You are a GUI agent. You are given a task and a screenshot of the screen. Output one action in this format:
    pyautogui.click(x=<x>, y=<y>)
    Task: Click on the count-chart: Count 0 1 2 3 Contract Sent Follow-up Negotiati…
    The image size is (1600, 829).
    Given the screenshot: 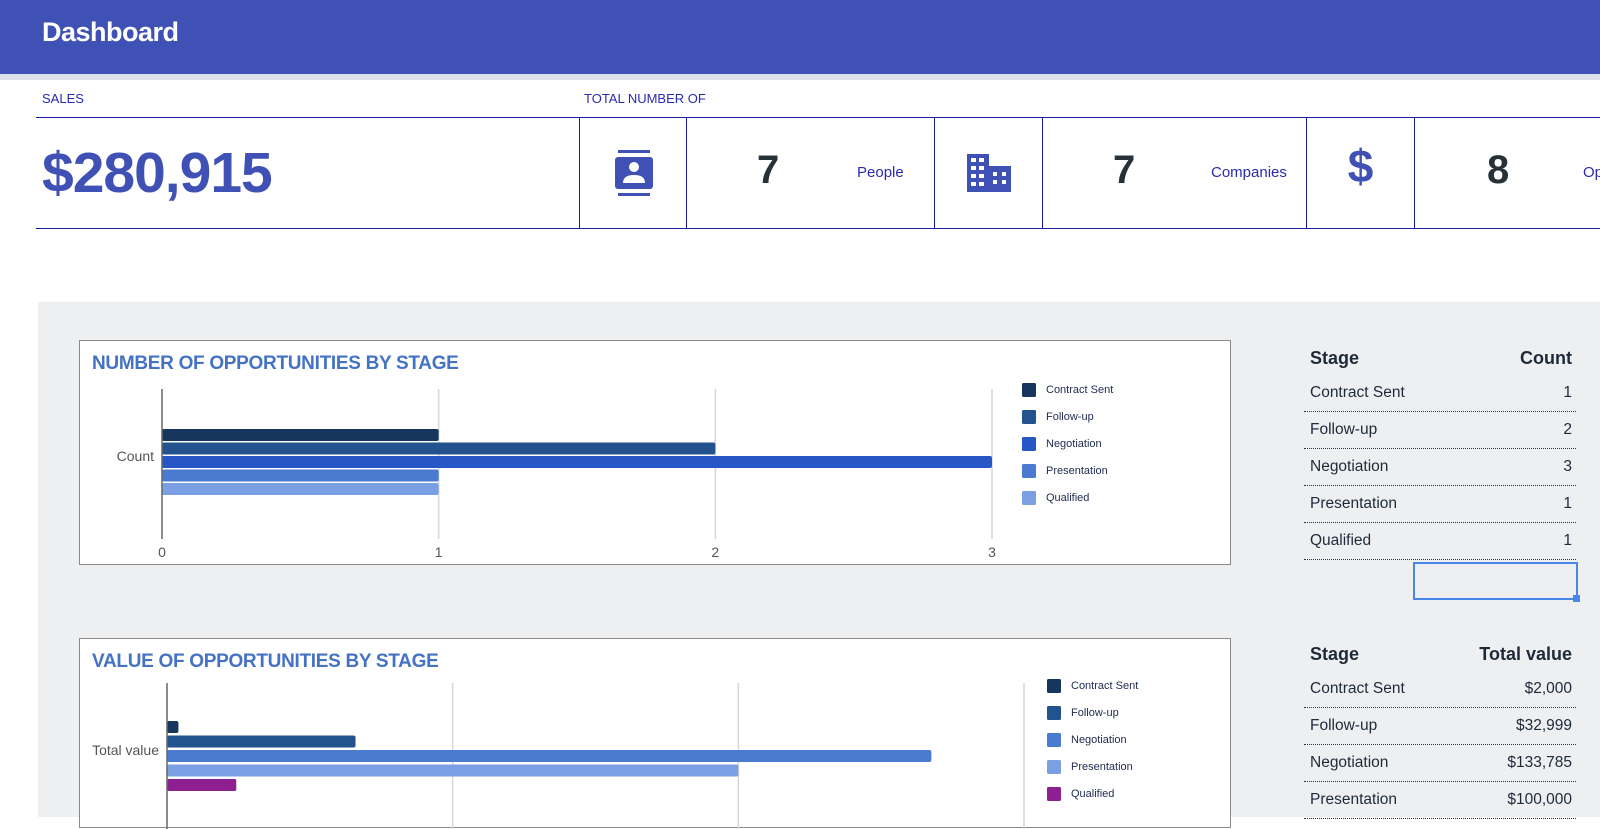 What is the action you would take?
    pyautogui.click(x=615, y=471)
    